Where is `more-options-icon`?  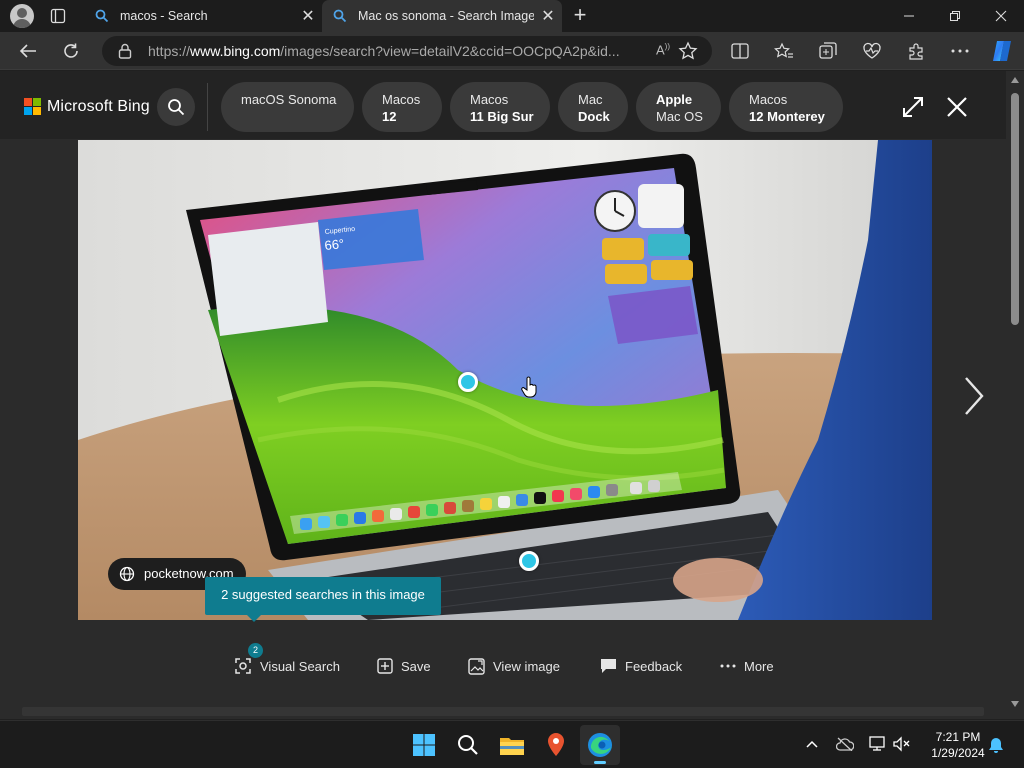 more-options-icon is located at coordinates (960, 51).